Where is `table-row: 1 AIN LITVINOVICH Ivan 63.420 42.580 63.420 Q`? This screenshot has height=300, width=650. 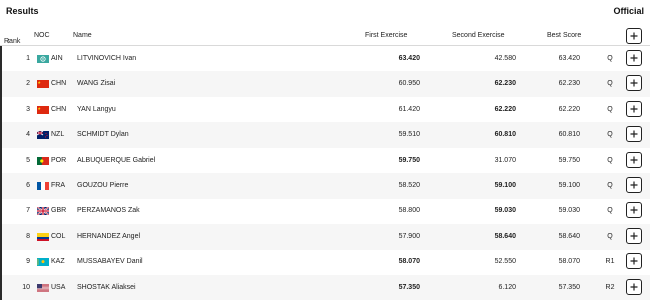
table-row: 1 AIN LITVINOVICH Ivan 63.420 42.580 63.420 Q is located at coordinates (325, 59).